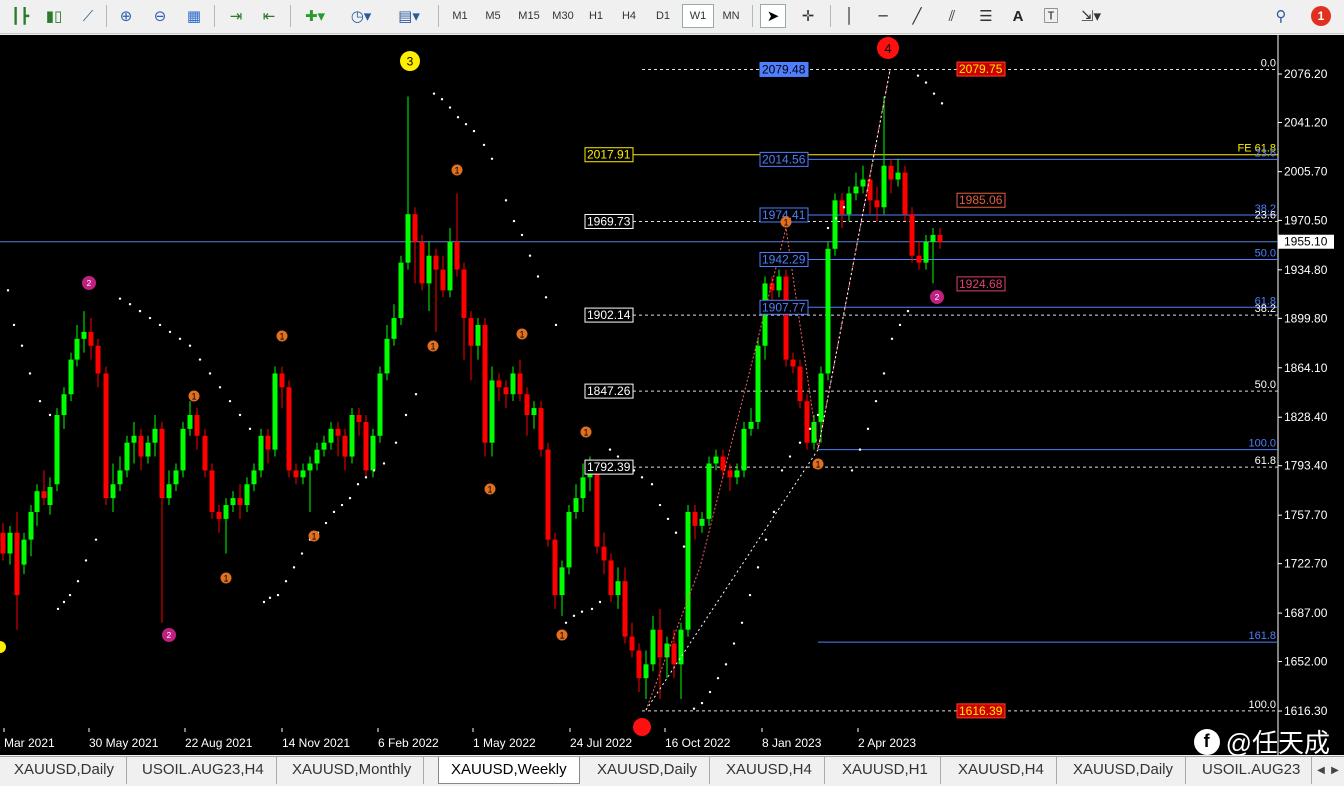 The height and width of the screenshot is (786, 1344). Describe the element at coordinates (126, 16) in the screenshot. I see `zoom-in-icon: ⊕` at that location.